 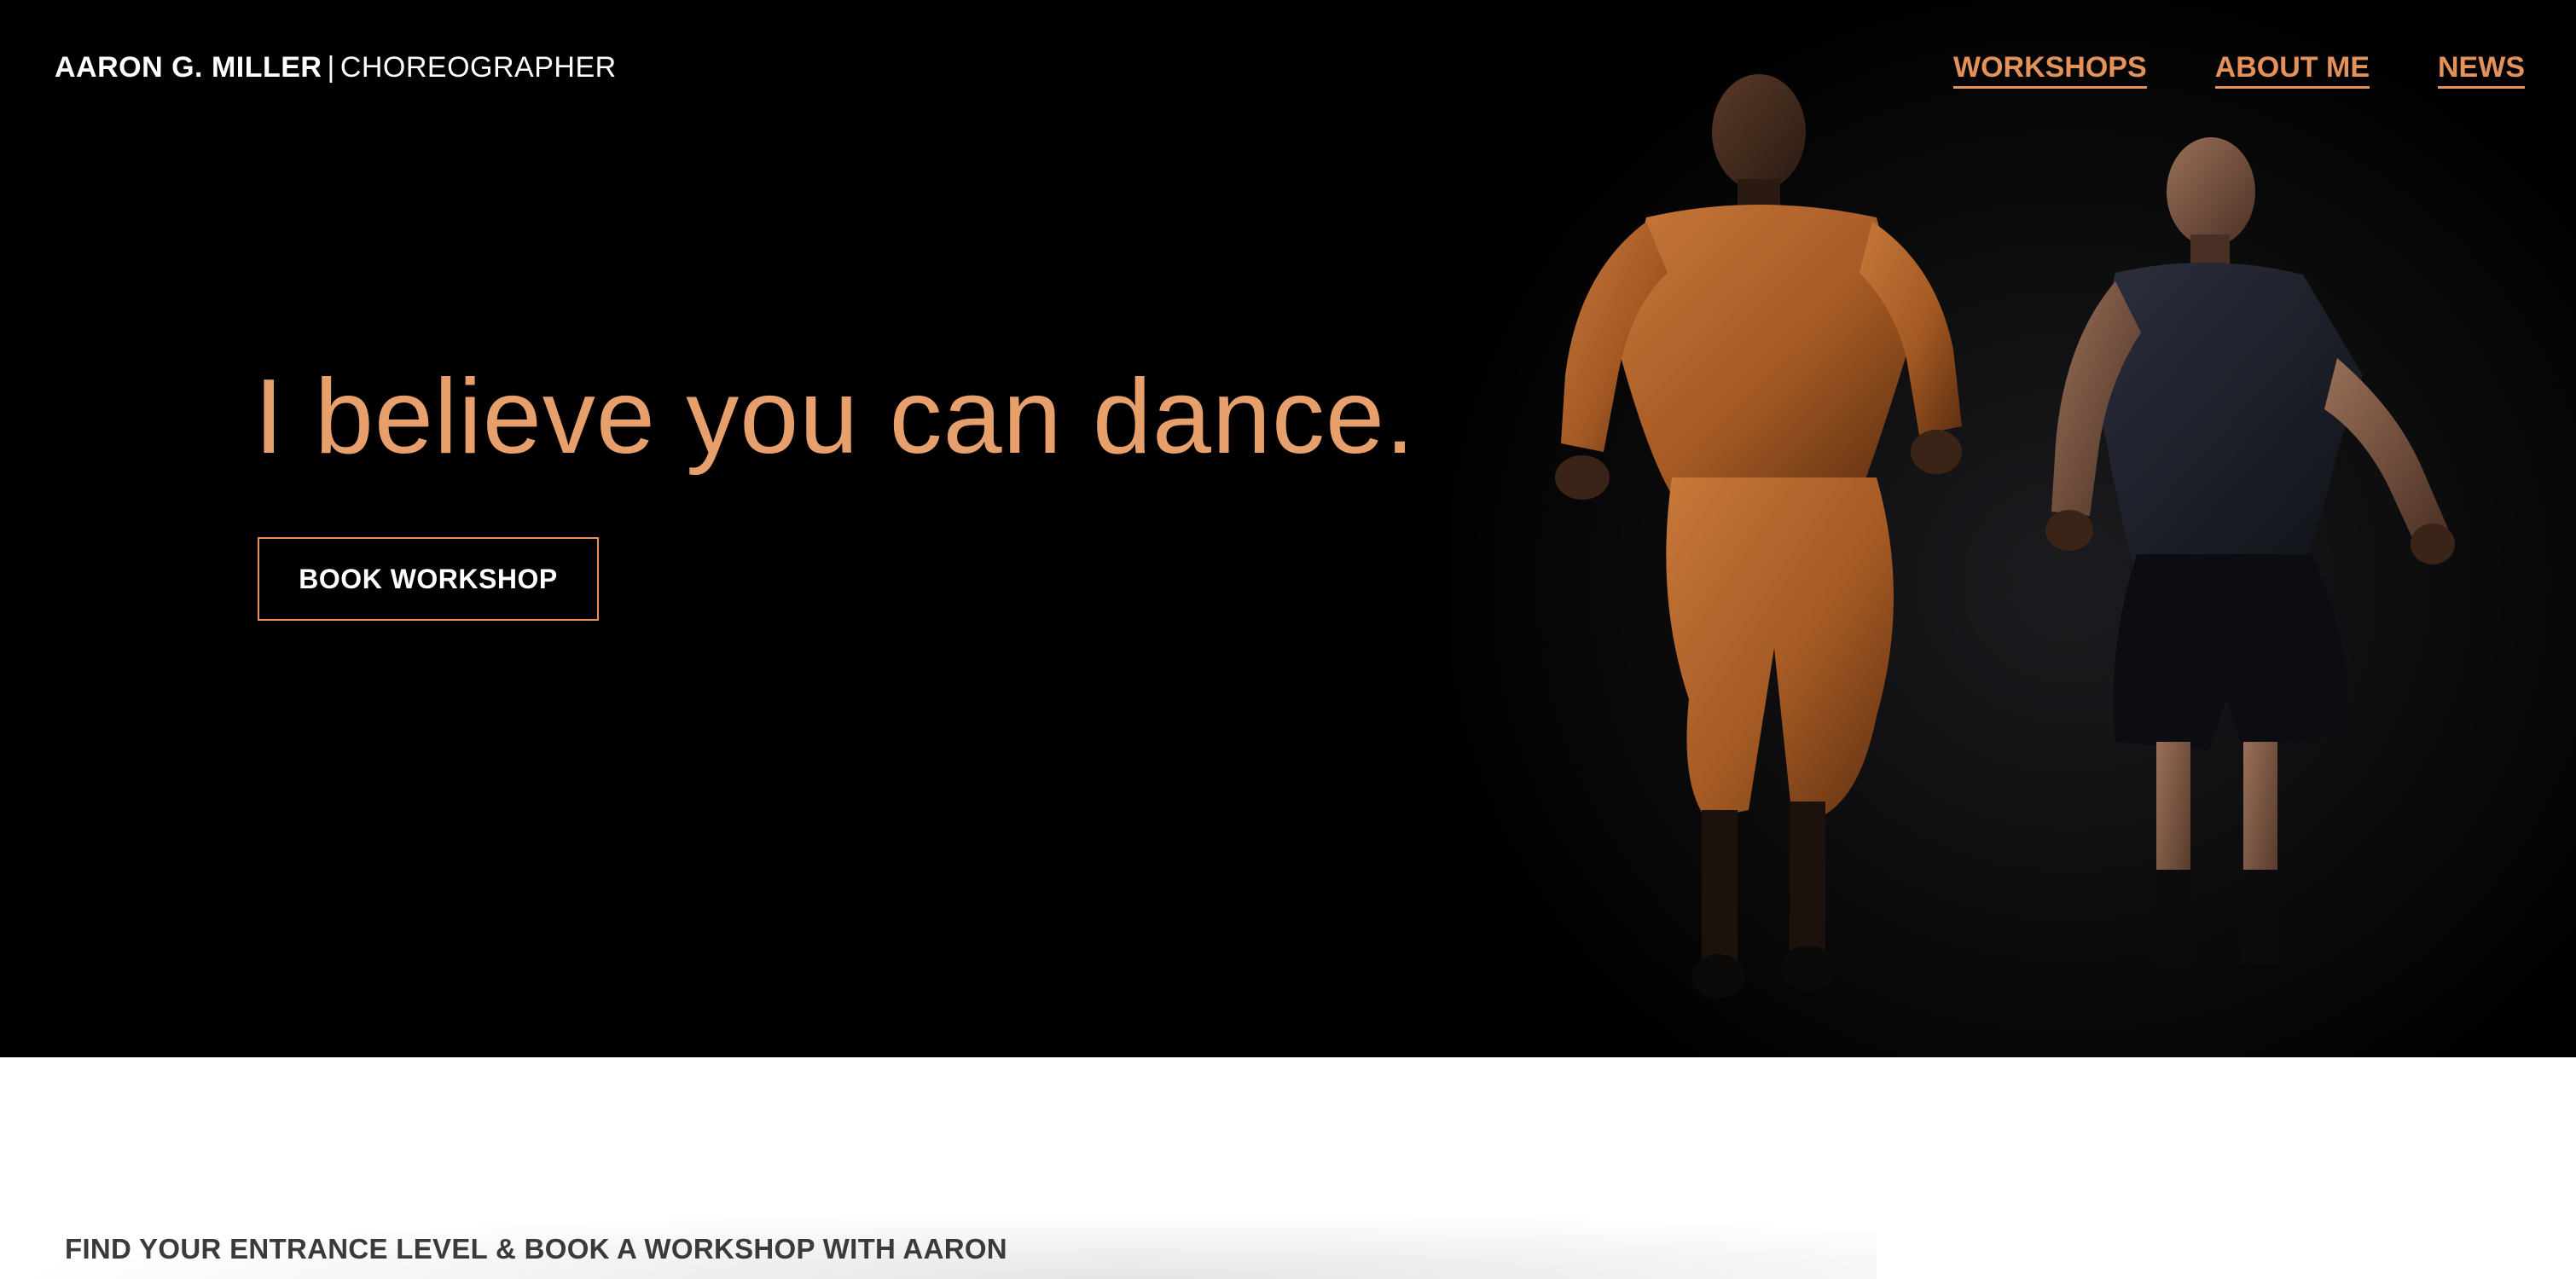 I want to click on dancer-navy, so click(x=2250, y=550).